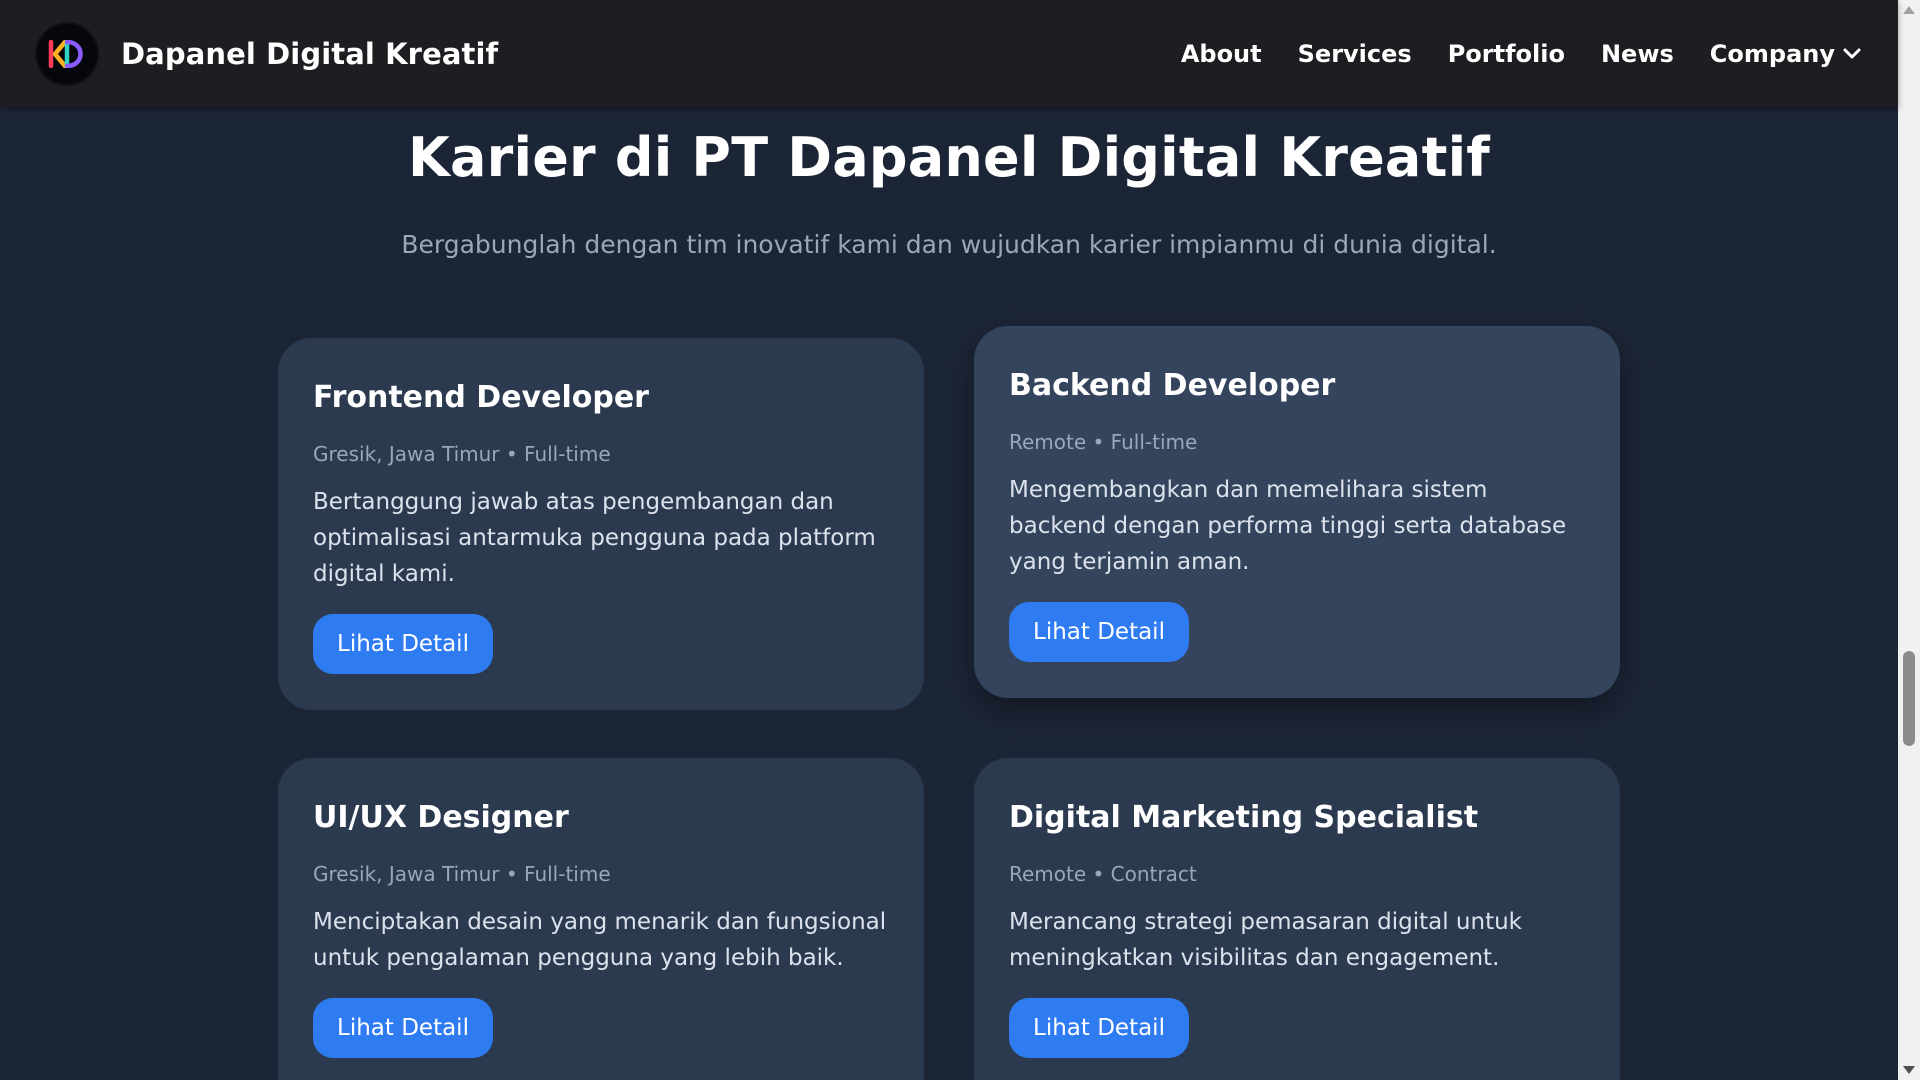  Describe the element at coordinates (1909, 1070) in the screenshot. I see `scroll-down-arrow-icon` at that location.